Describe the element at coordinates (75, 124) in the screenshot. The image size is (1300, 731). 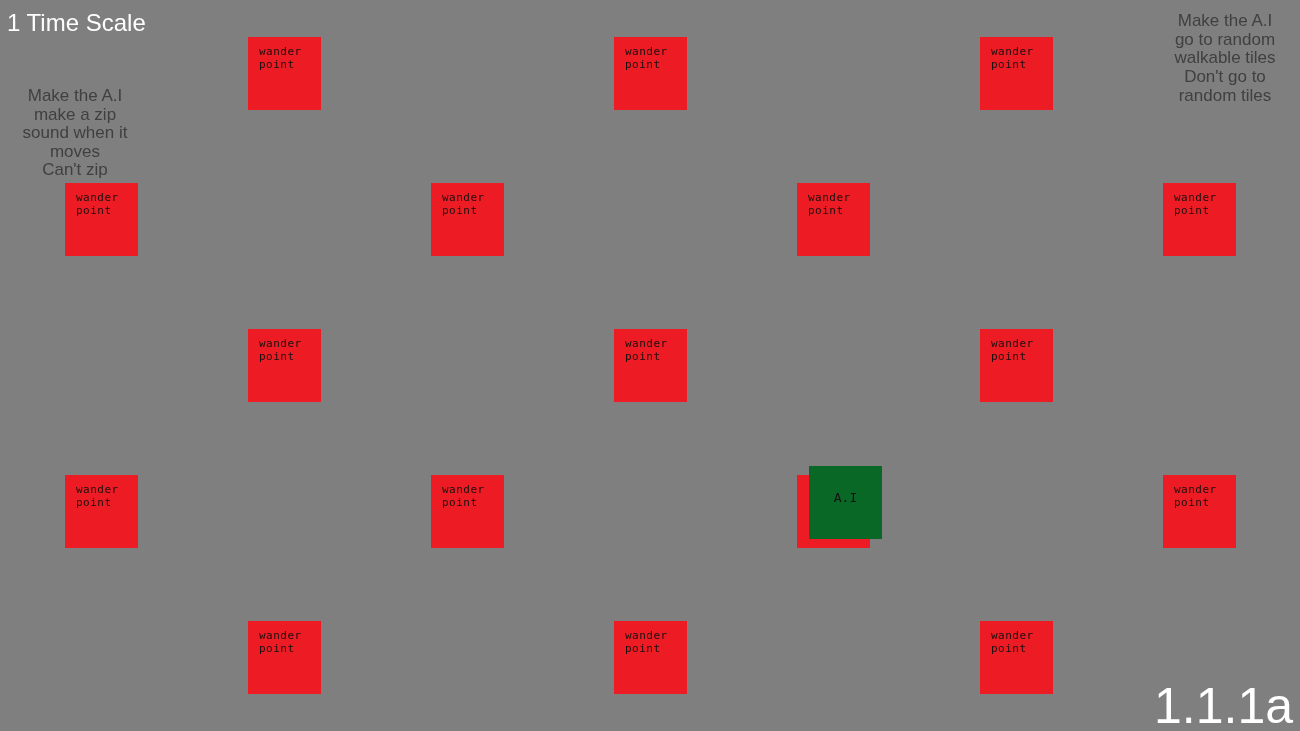
I see `note-text: Make the A.I make a zip sound when it moves` at that location.